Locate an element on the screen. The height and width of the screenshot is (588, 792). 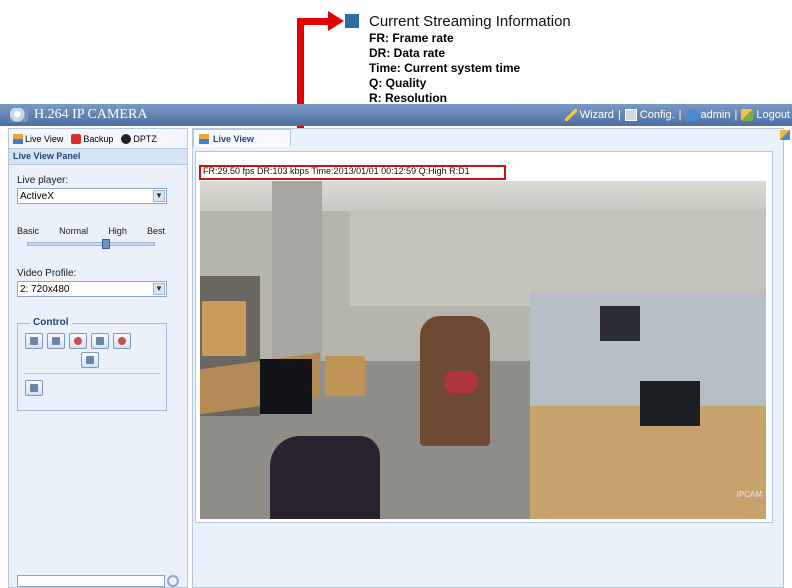
user-link: admin is located at coordinates (708, 115).